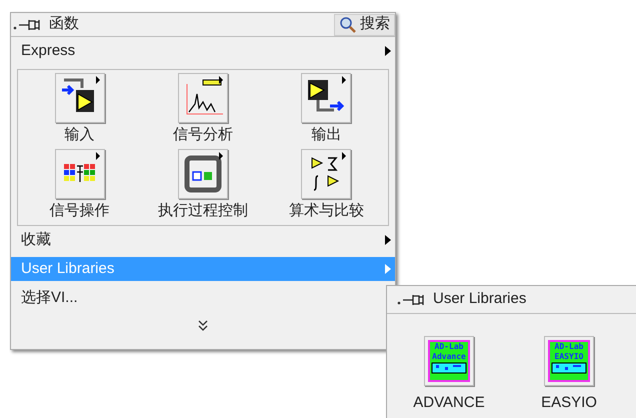 The image size is (636, 418). What do you see at coordinates (364, 25) in the screenshot?
I see `search-button: 搜索` at bounding box center [364, 25].